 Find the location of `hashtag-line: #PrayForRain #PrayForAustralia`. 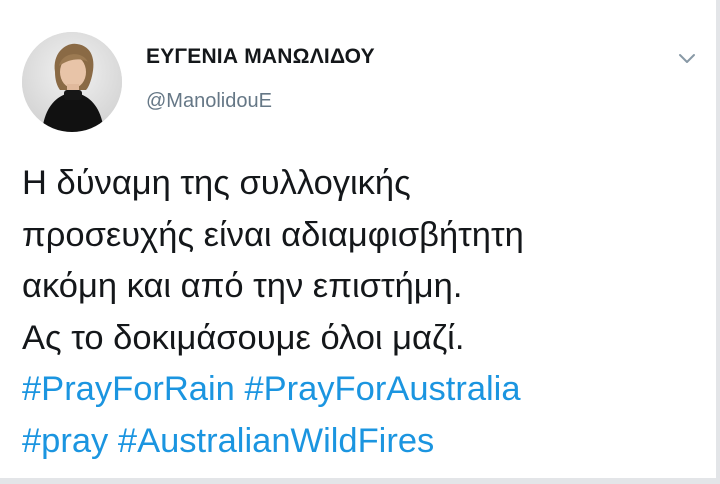

hashtag-line: #PrayForRain #PrayForAustralia is located at coordinates (273, 390).